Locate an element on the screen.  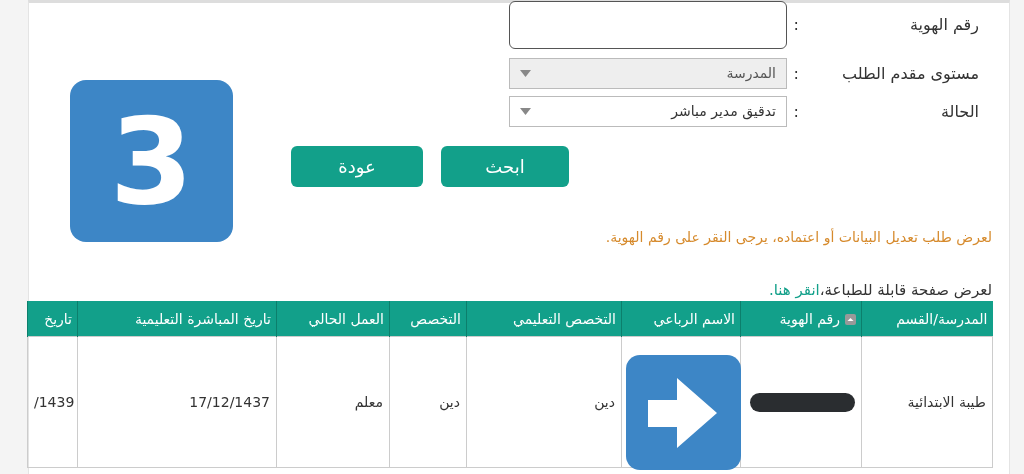
field-label: مستوى مقدم الطلب is located at coordinates (909, 73).